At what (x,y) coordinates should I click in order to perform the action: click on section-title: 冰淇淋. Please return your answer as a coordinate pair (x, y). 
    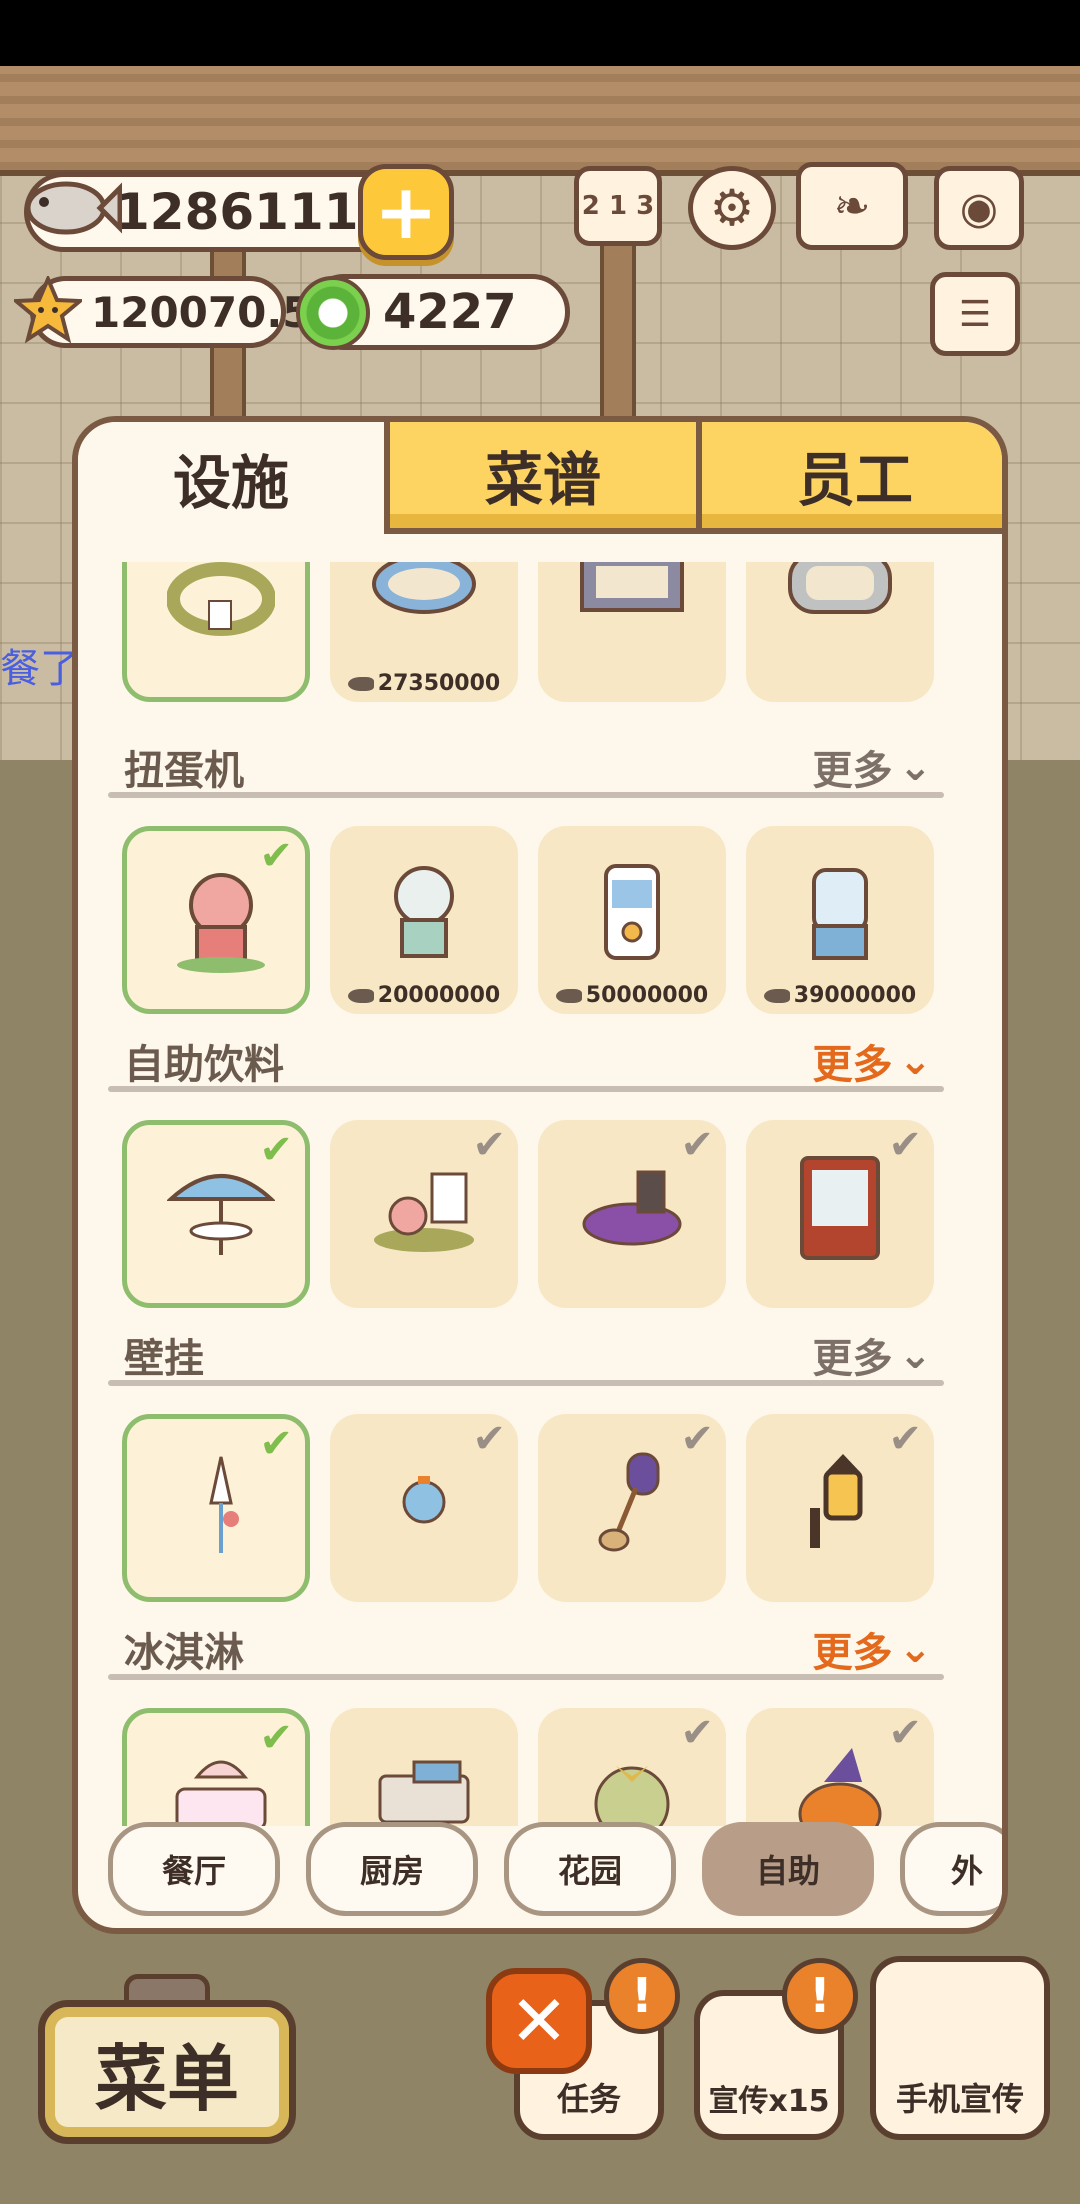
    Looking at the image, I should click on (184, 1653).